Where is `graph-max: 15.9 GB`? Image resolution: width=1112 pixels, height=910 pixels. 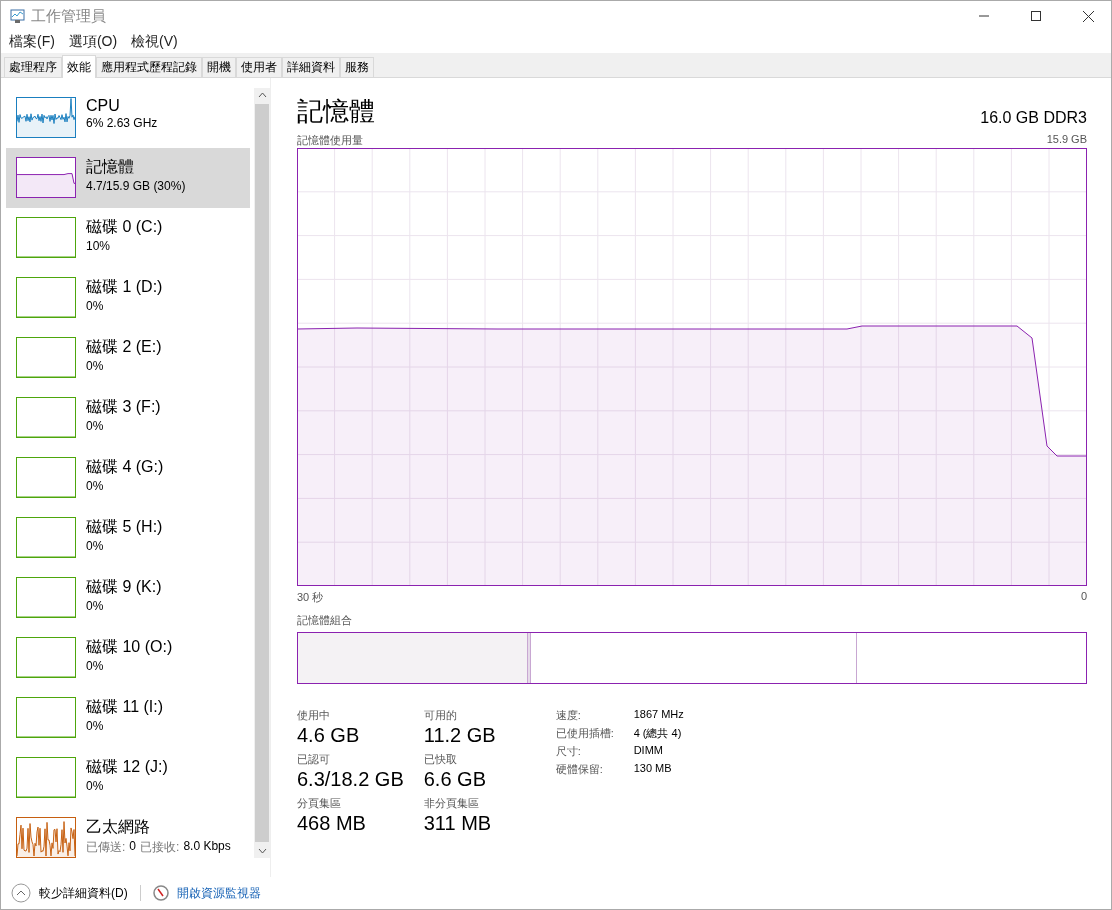 graph-max: 15.9 GB is located at coordinates (1066, 140).